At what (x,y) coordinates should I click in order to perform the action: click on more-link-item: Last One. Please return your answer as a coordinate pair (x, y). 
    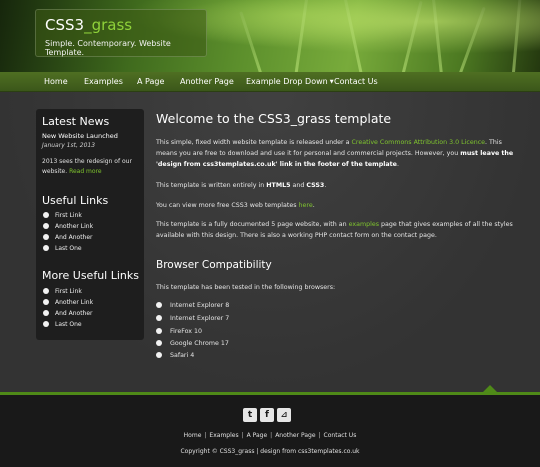
    Looking at the image, I should click on (62, 324).